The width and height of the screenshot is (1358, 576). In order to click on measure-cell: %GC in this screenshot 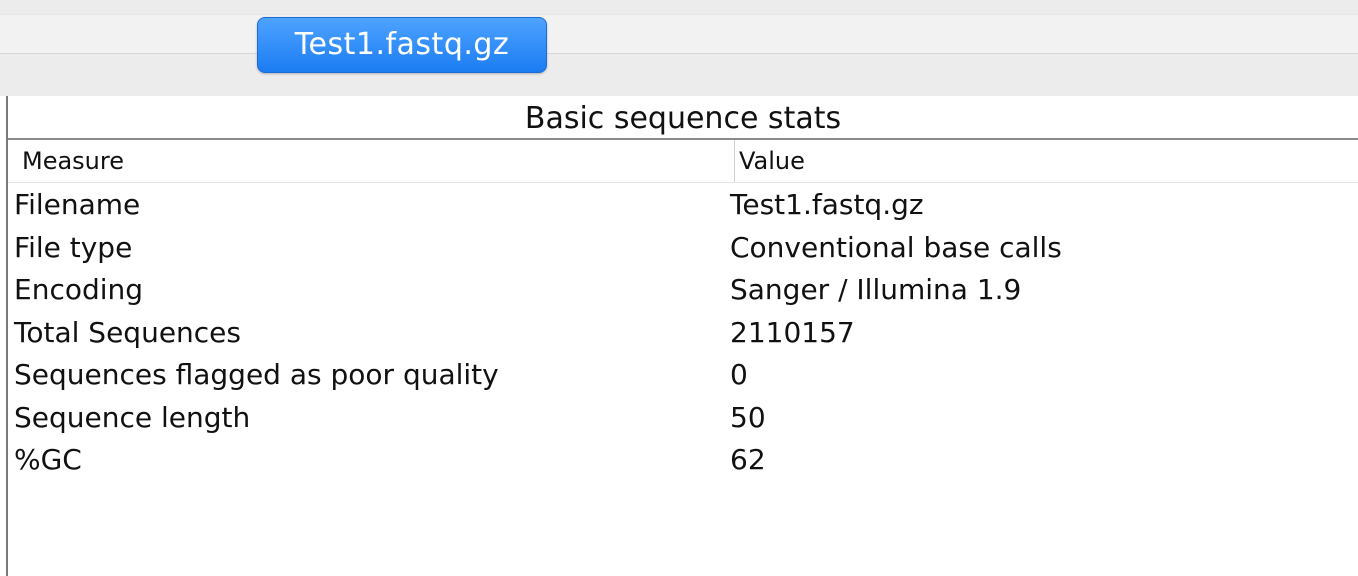, I will do `click(48, 459)`.